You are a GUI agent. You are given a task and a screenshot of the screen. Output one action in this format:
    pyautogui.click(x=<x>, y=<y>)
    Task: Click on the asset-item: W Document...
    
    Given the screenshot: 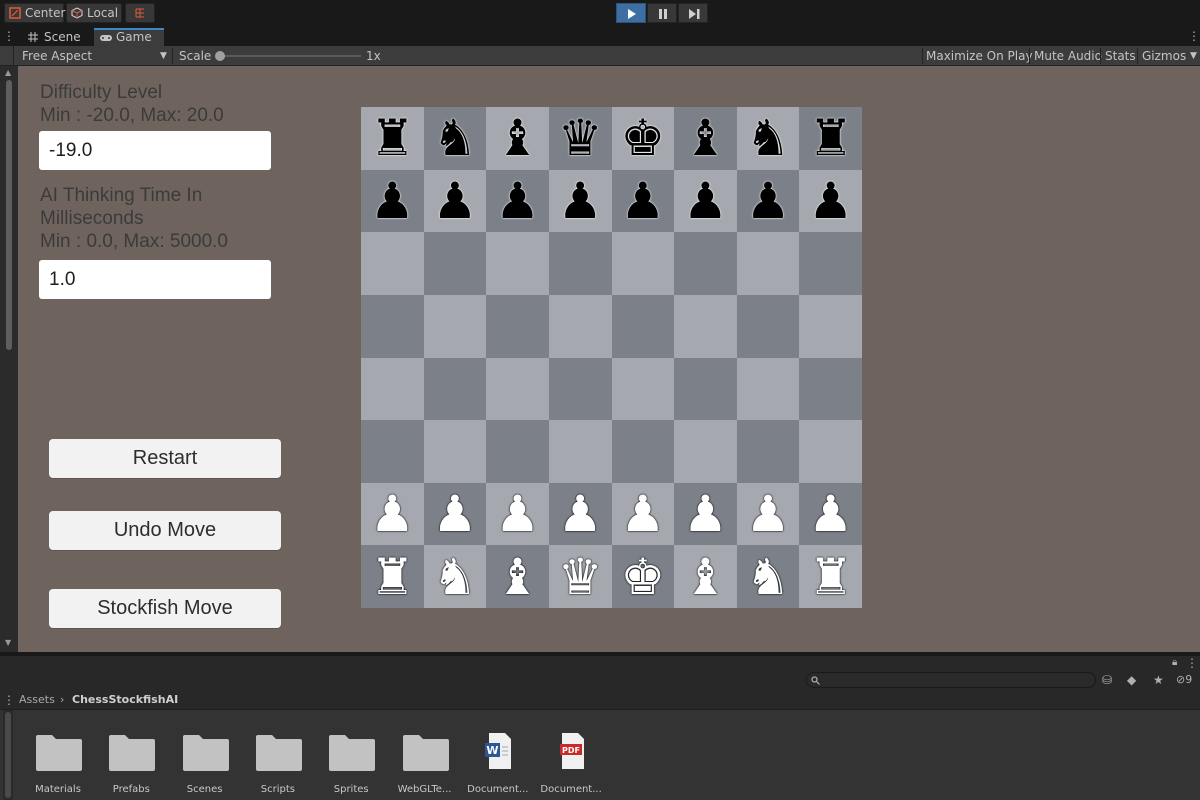 What is the action you would take?
    pyautogui.click(x=498, y=765)
    